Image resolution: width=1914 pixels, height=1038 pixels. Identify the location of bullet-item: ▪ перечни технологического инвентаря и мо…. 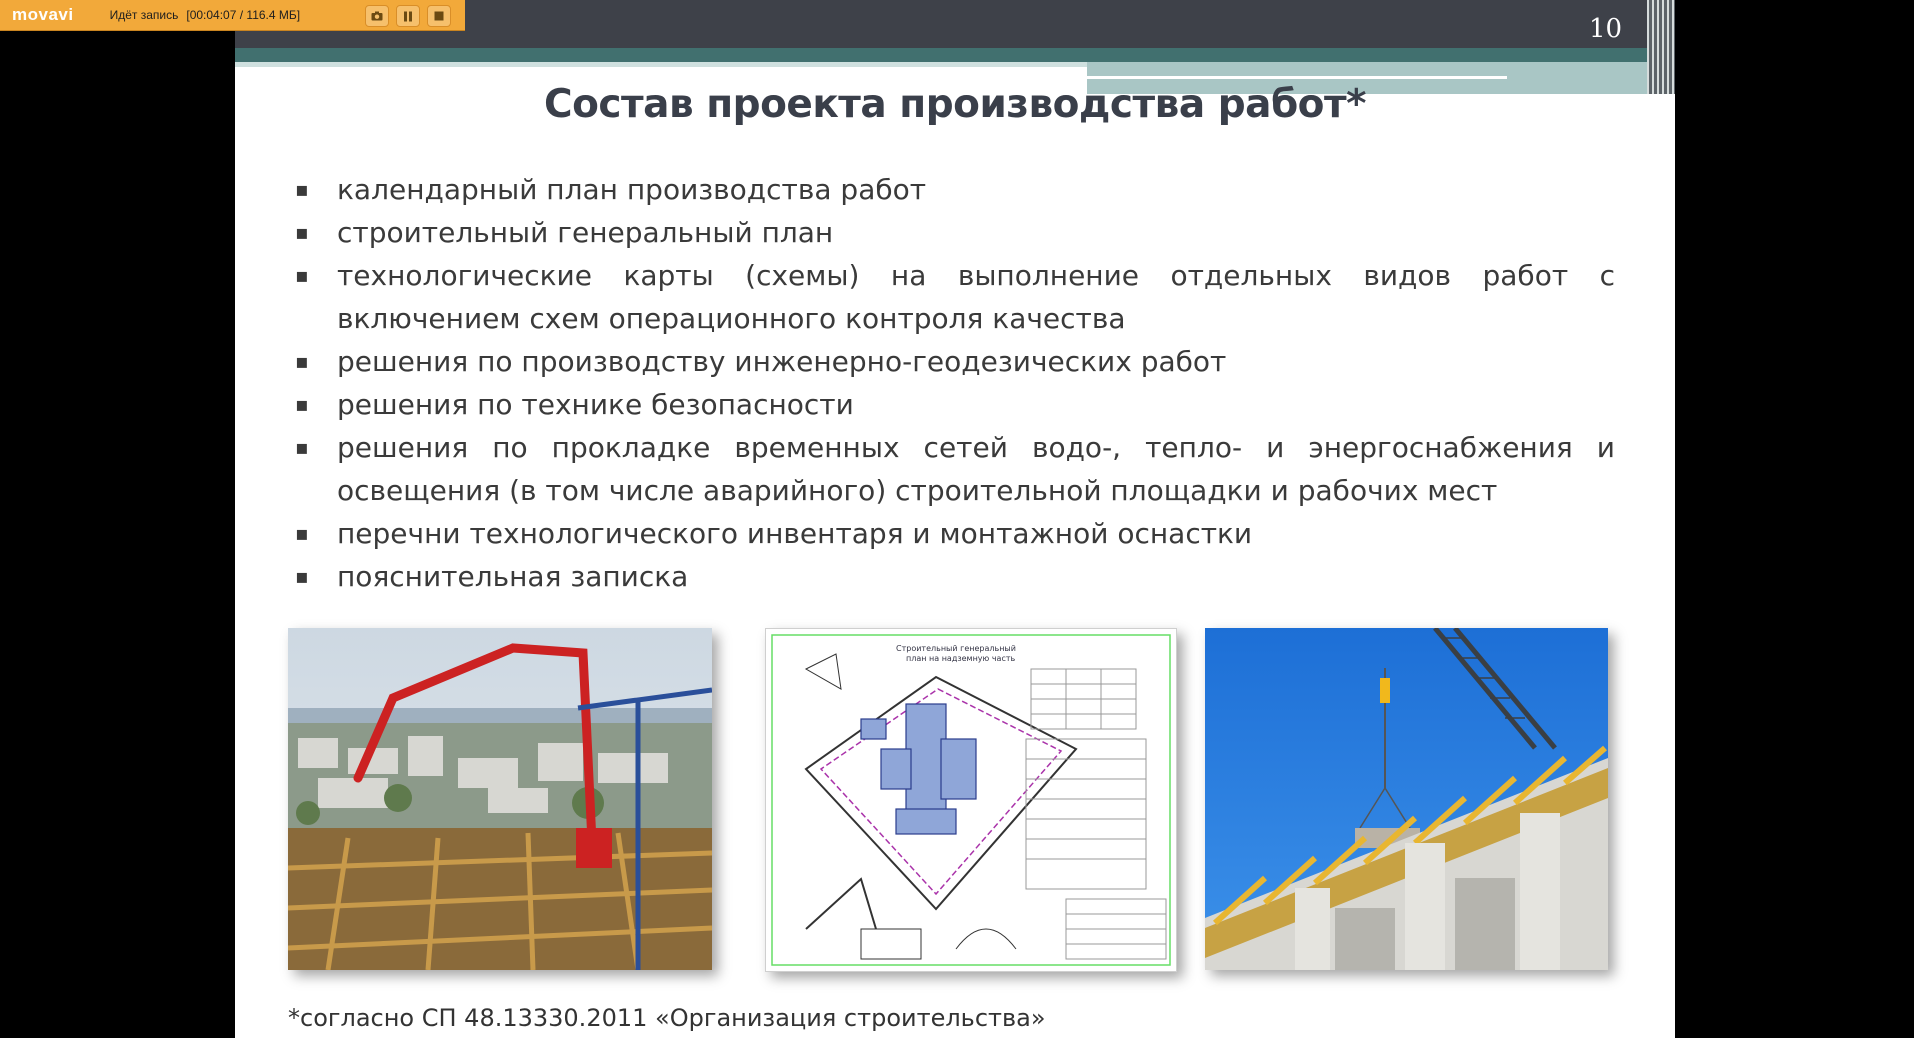
(955, 533).